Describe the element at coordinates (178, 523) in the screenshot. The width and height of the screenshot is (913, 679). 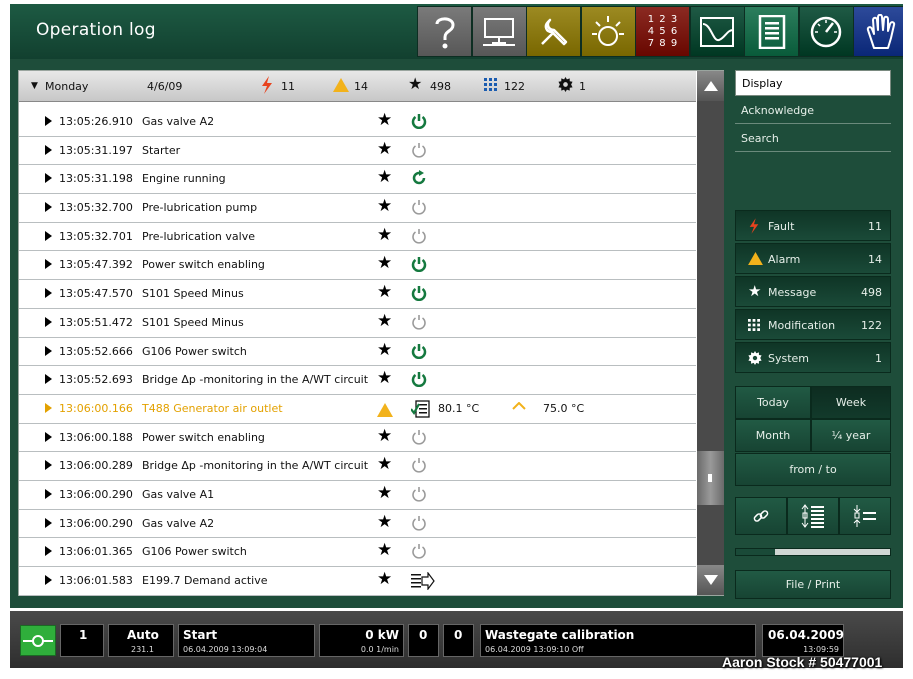
I see `log-description: Gas valve A2` at that location.